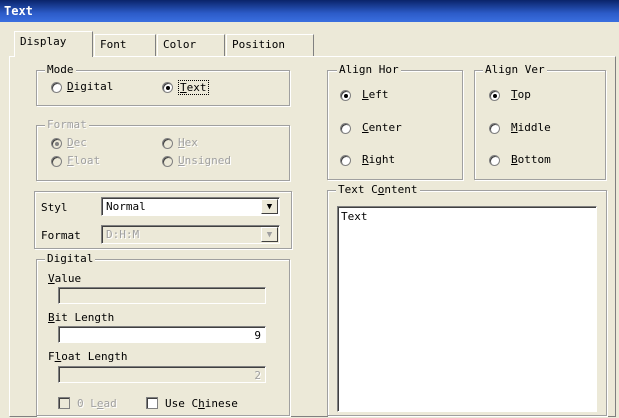 This screenshot has width=619, height=418. I want to click on format-legend: Format, so click(67, 124).